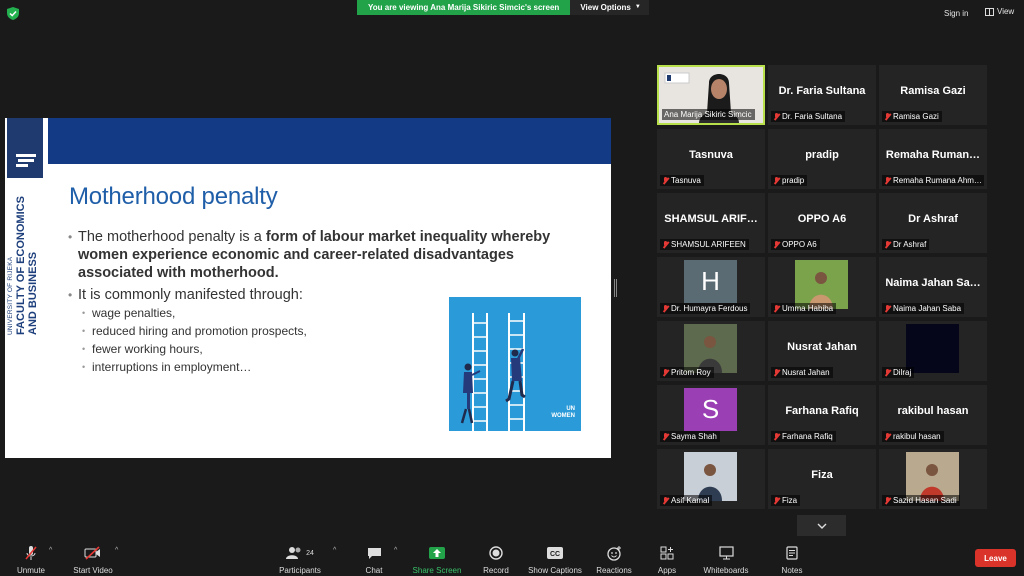  I want to click on start-video-button: Start Video, so click(93, 559).